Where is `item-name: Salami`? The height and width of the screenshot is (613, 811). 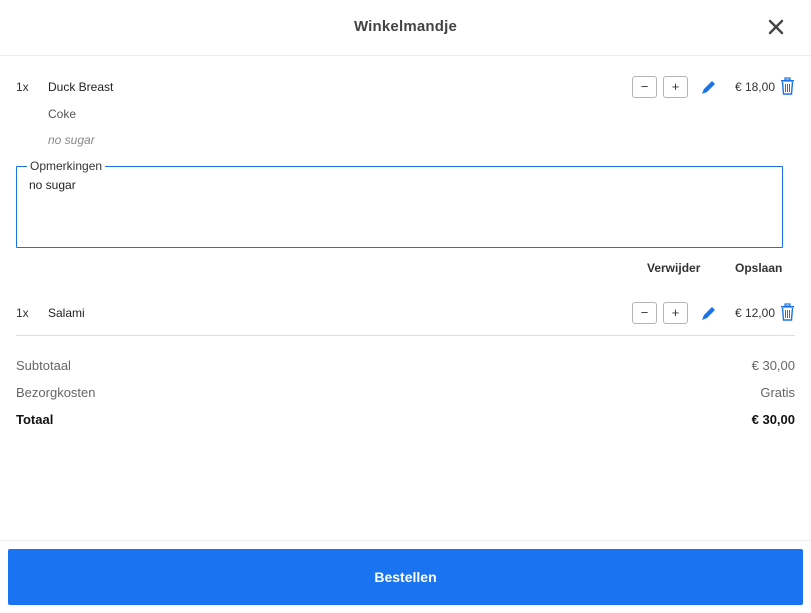 item-name: Salami is located at coordinates (66, 313).